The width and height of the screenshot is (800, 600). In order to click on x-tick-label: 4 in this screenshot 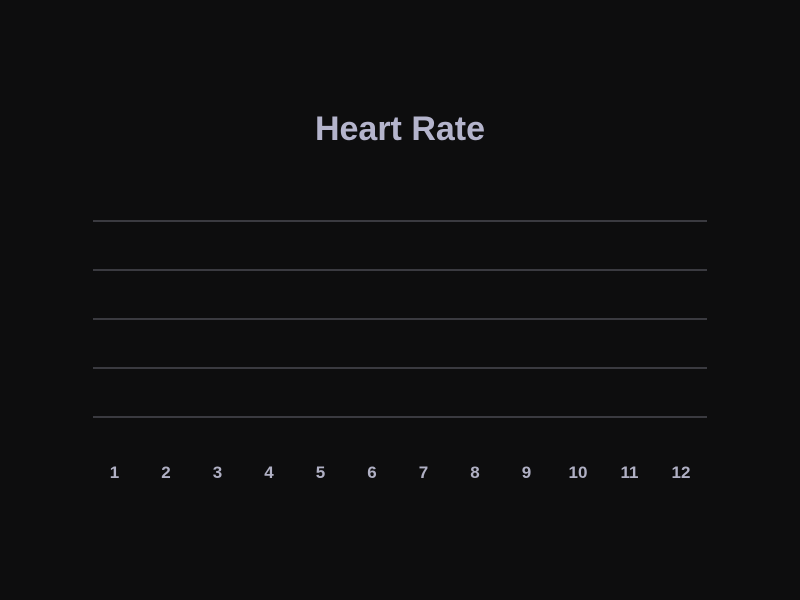, I will do `click(269, 472)`.